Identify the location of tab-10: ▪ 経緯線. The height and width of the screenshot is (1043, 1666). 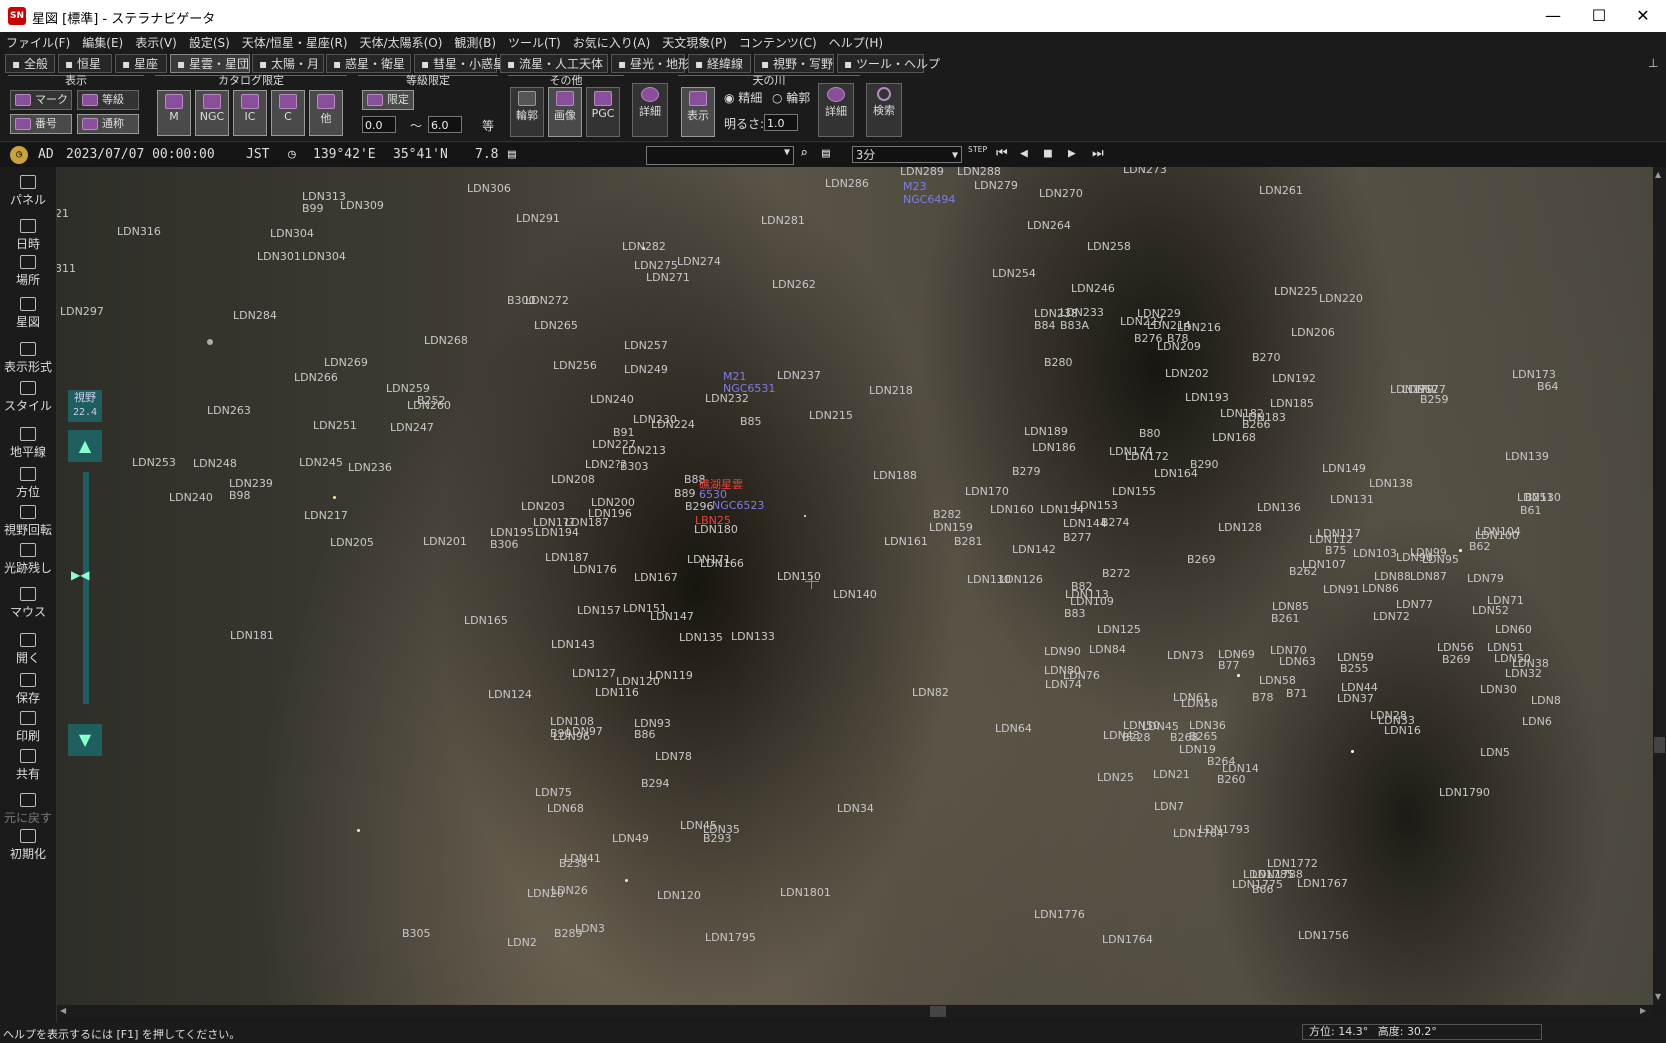
(719, 63).